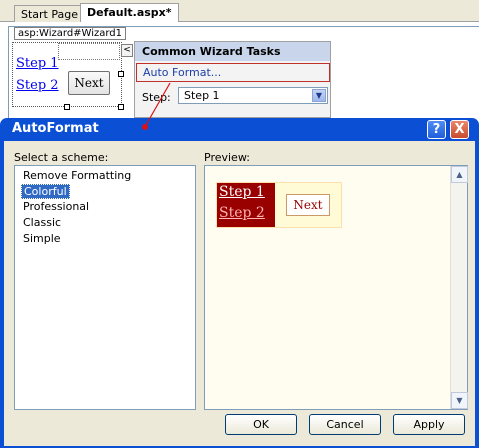 The width and height of the screenshot is (479, 448). What do you see at coordinates (61, 157) in the screenshot?
I see `scheme-label: Select a scheme:` at bounding box center [61, 157].